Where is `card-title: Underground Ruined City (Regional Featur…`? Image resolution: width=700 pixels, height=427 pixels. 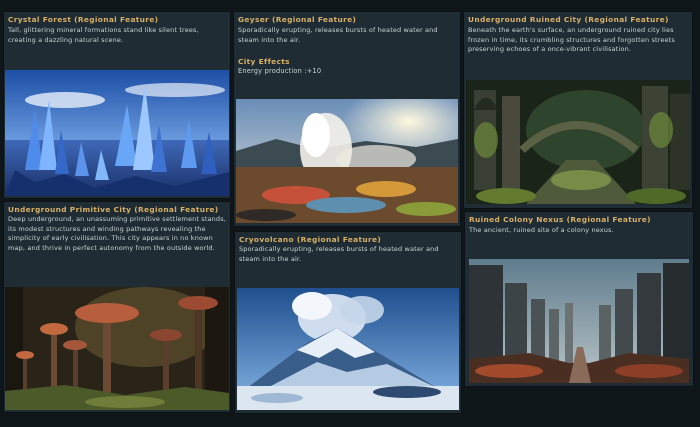
card-title: Underground Ruined City (Regional Featur… is located at coordinates (568, 19).